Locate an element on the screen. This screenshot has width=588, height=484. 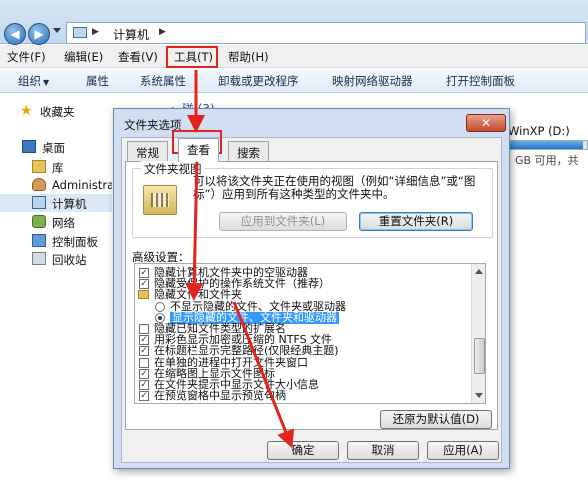
recent-pages-dropdown is located at coordinates (57, 30).